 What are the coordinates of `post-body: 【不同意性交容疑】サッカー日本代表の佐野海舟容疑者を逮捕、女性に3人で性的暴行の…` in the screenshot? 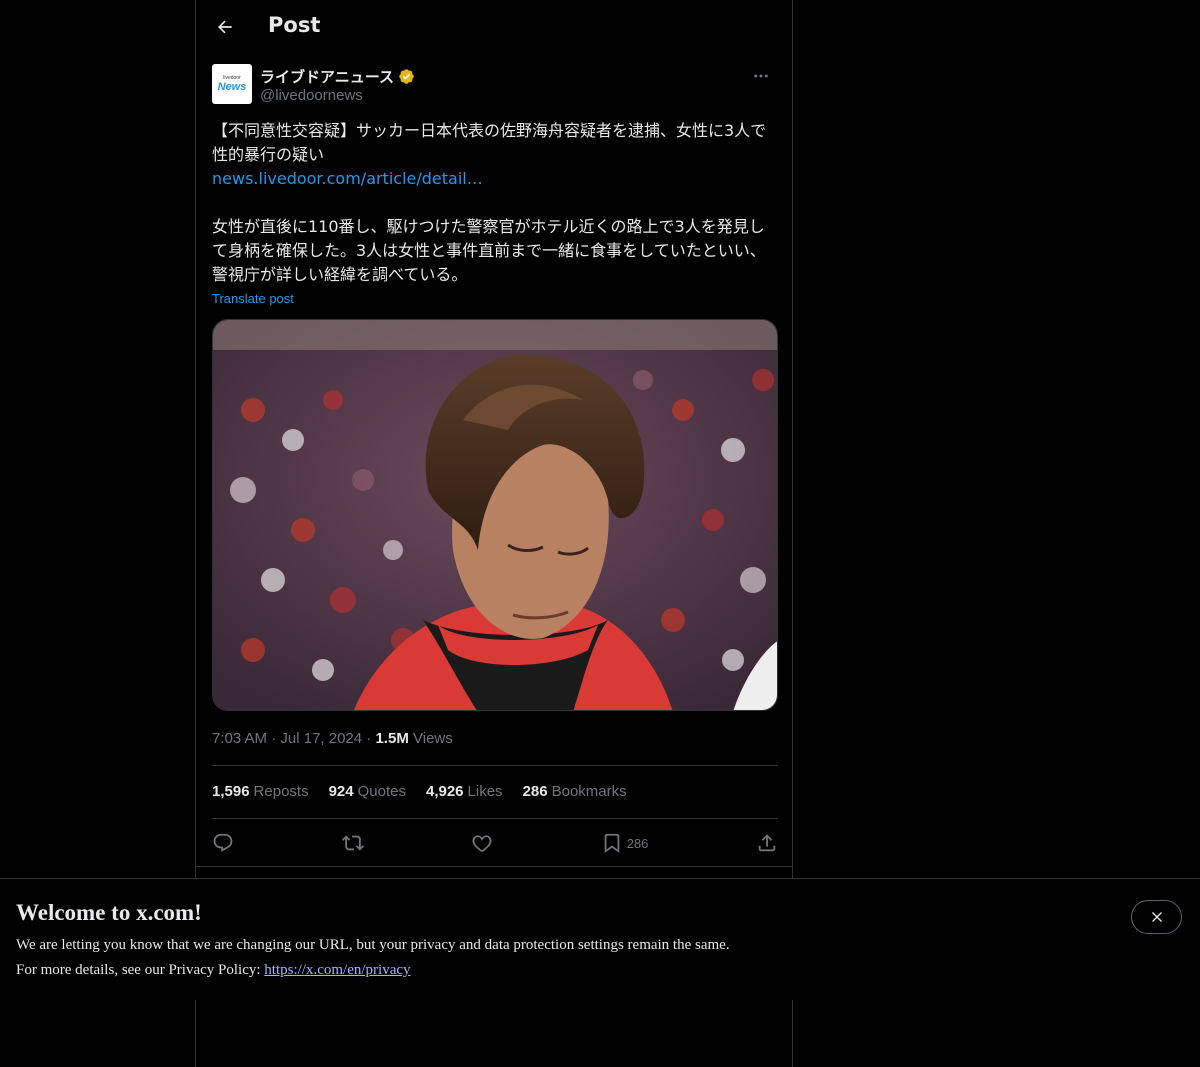 It's located at (495, 203).